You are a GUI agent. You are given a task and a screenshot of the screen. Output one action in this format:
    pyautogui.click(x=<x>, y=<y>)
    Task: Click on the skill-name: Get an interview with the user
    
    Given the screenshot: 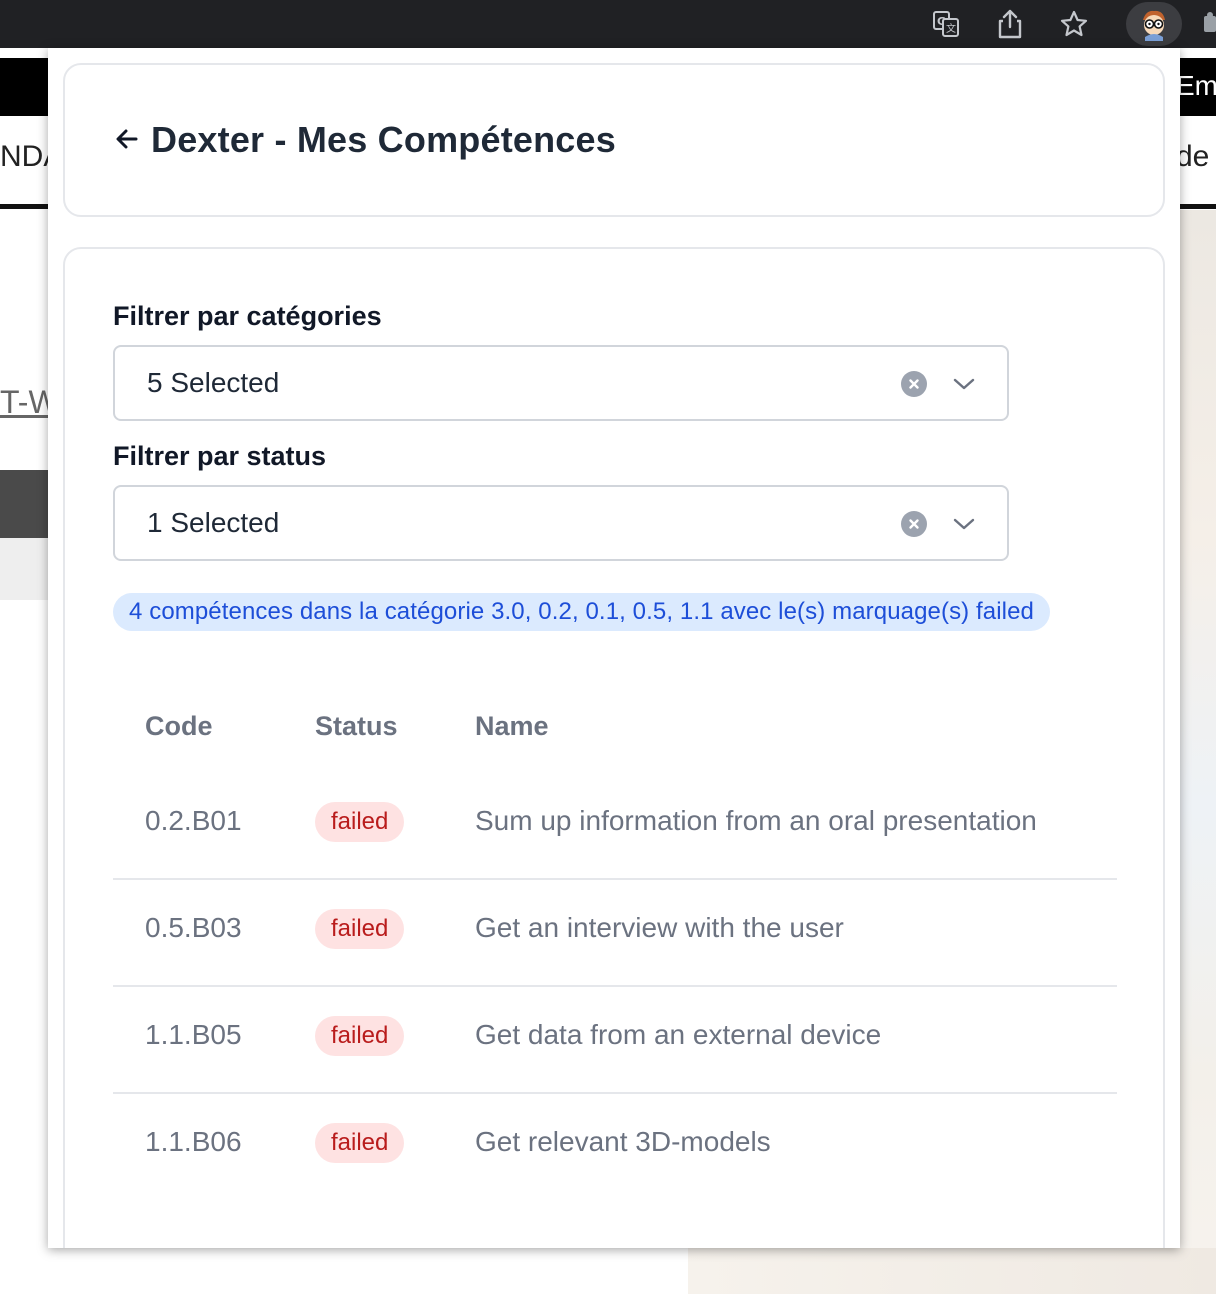 What is the action you would take?
    pyautogui.click(x=659, y=927)
    